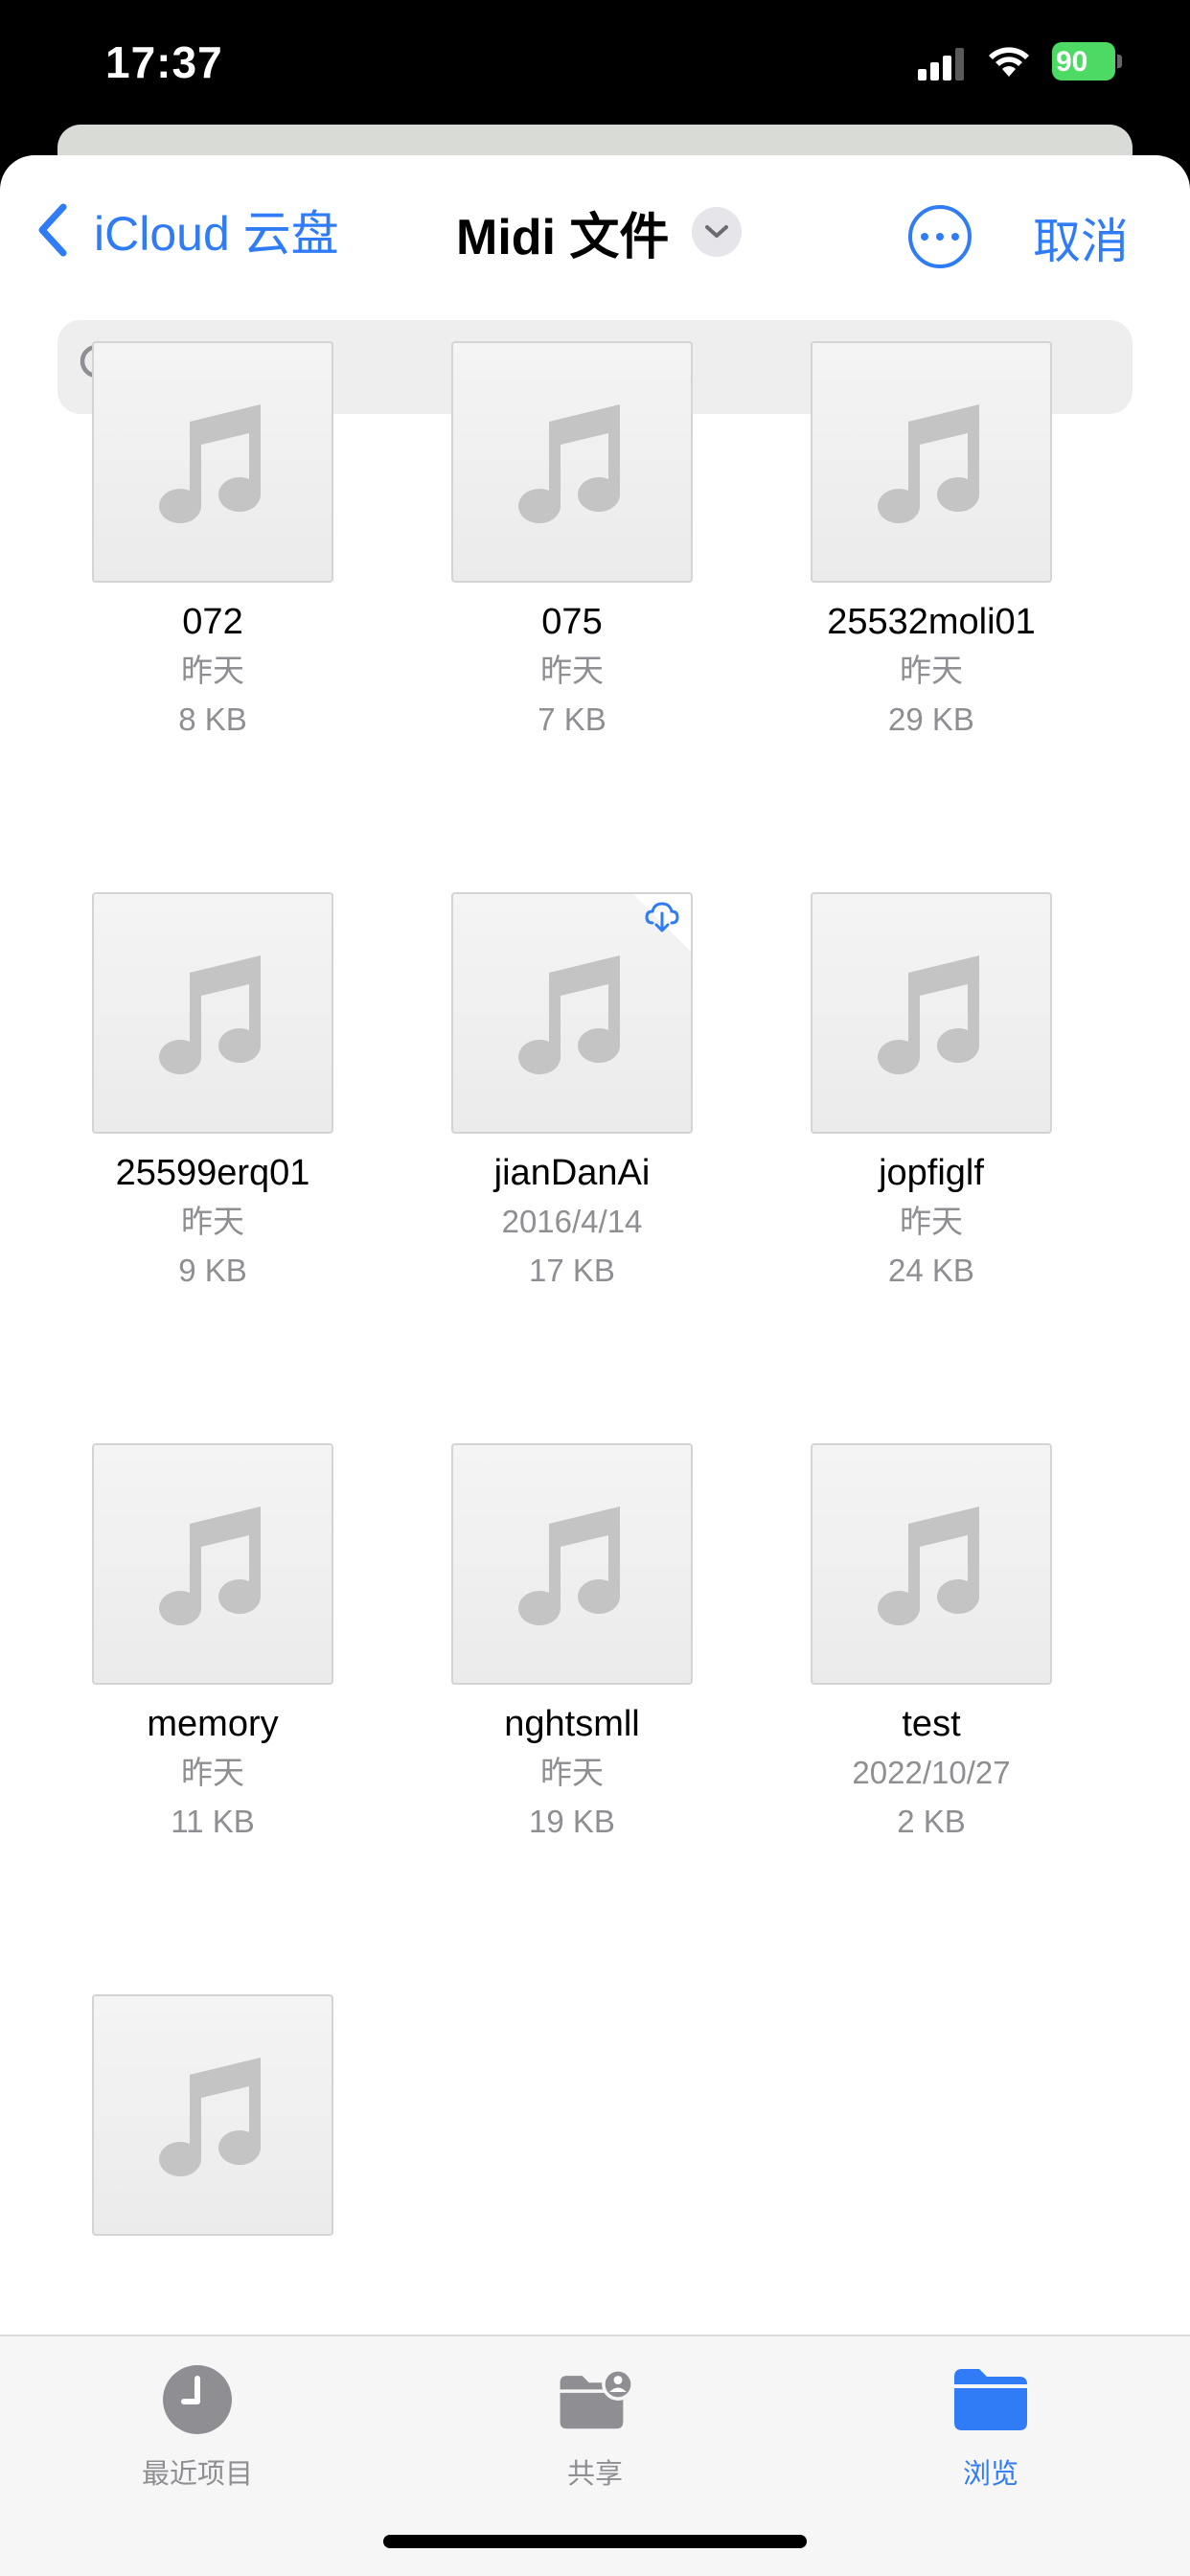 The image size is (1190, 2576). I want to click on file-item: nghtsmll 昨天 19 KB, so click(572, 1644).